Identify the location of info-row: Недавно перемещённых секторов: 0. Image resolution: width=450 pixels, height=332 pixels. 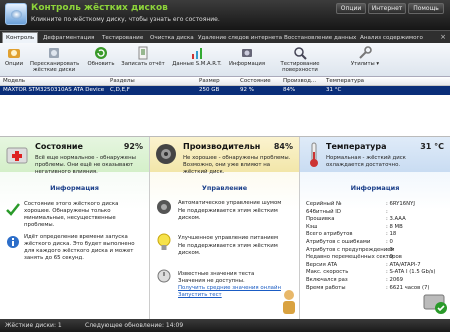
(376, 257).